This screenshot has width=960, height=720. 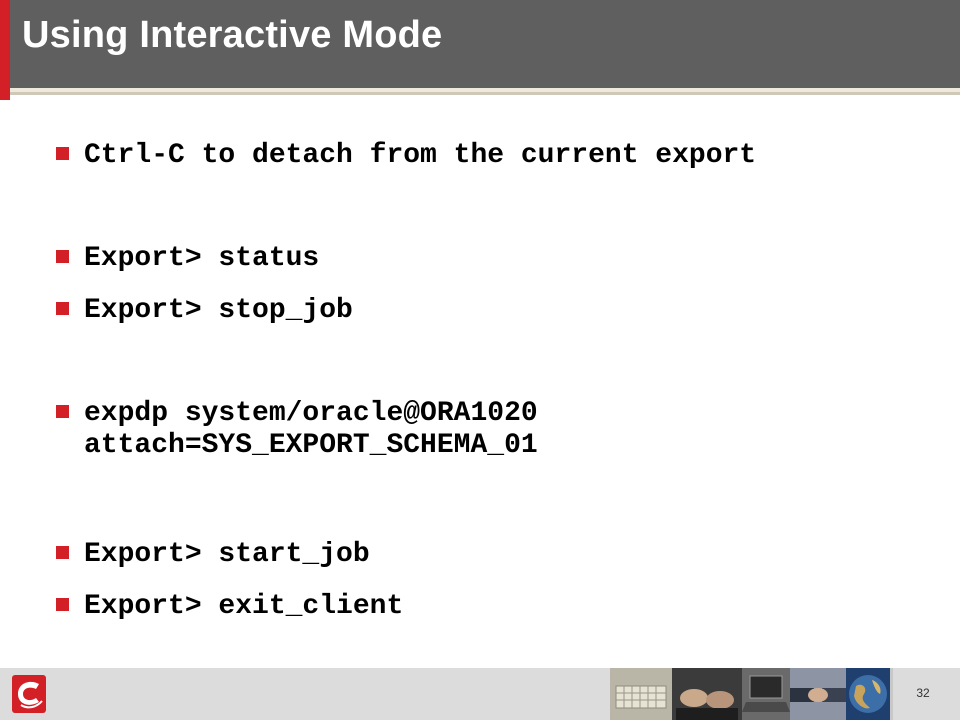 I want to click on keyboard-photo-icon, so click(x=641, y=694).